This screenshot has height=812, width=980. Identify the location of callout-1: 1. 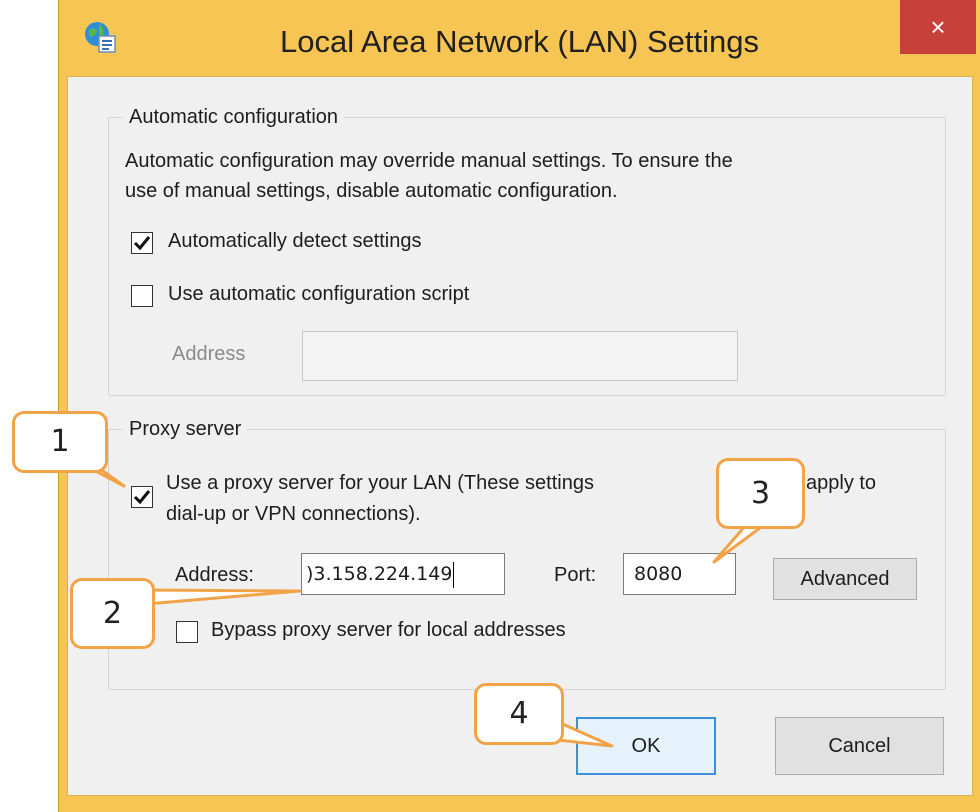
(60, 442).